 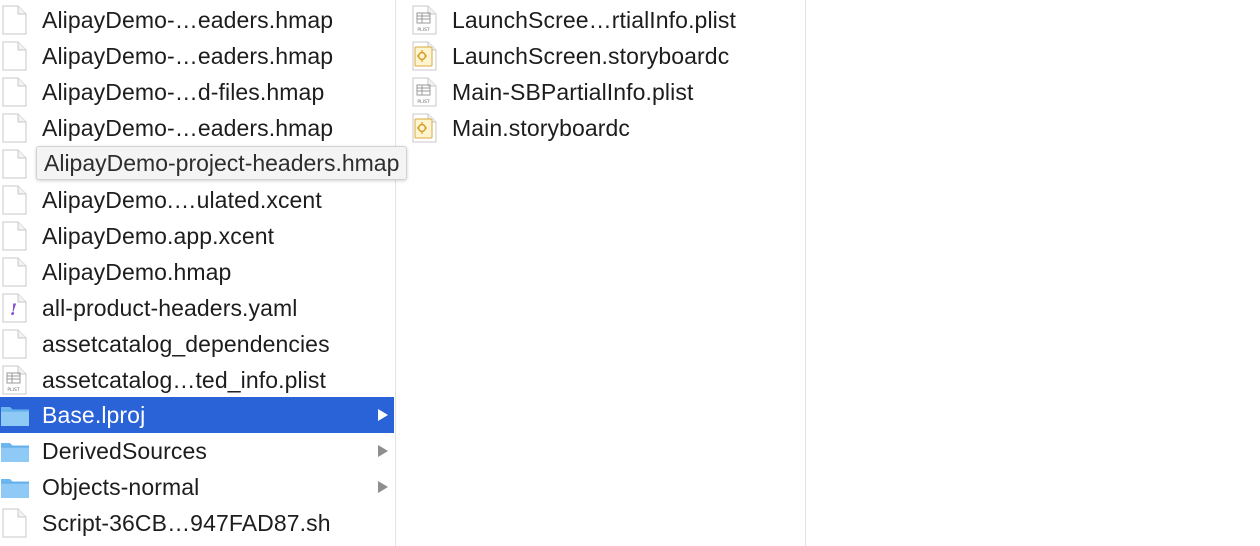 I want to click on filename-tooltip: AlipayDemo-project-headers.hmap, so click(x=222, y=163).